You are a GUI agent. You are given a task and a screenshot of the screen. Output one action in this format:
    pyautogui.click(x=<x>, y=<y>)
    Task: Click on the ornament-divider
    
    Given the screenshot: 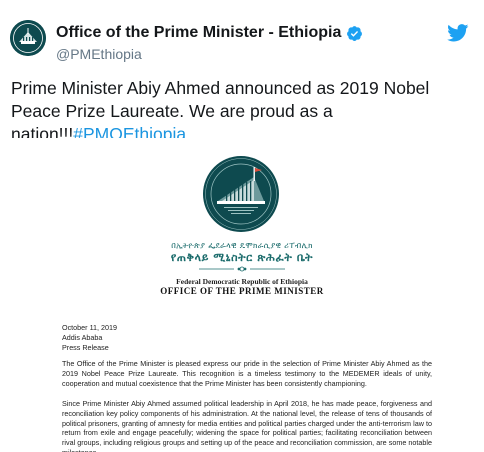 What is the action you would take?
    pyautogui.click(x=242, y=269)
    